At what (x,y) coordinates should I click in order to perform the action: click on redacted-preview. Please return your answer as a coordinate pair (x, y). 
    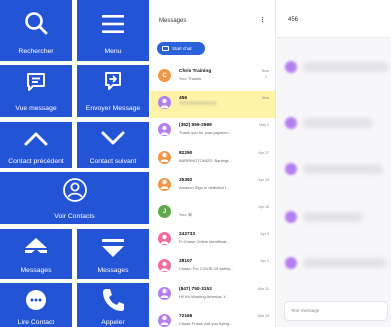
    Looking at the image, I should click on (198, 103).